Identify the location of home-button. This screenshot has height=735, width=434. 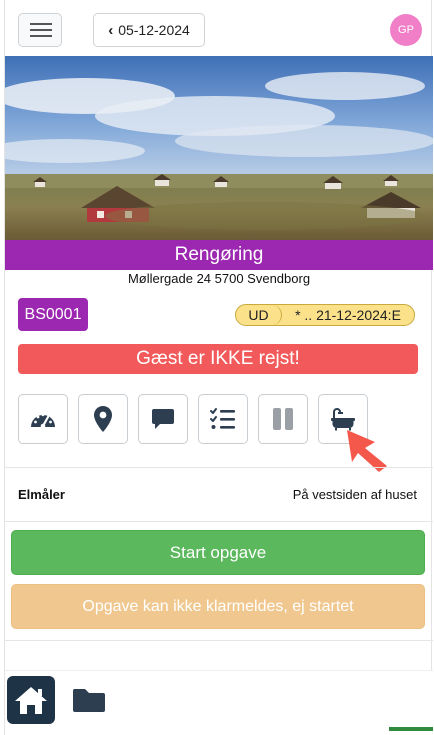
(31, 700).